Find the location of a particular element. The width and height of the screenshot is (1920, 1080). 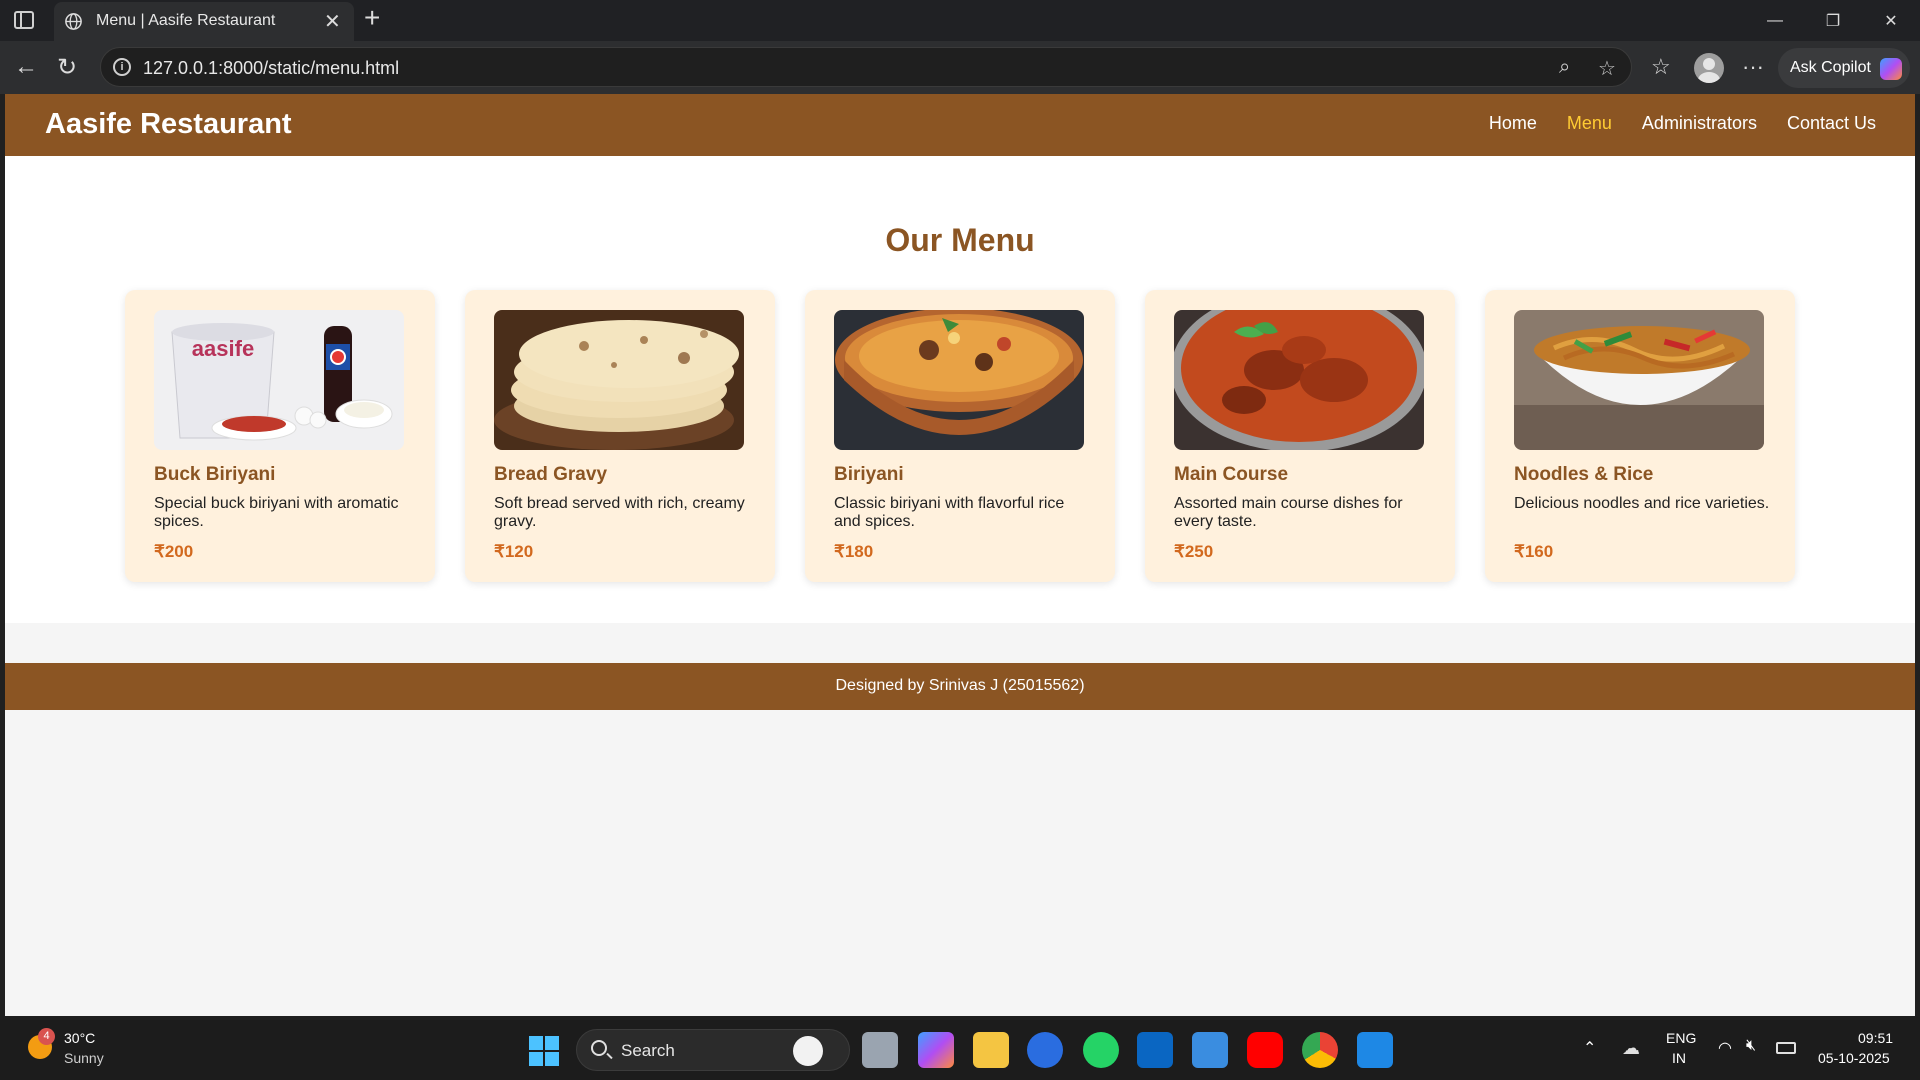

url-field: i 127.0.0.1:8000/static/menu.html ⌕ ☆ is located at coordinates (866, 67).